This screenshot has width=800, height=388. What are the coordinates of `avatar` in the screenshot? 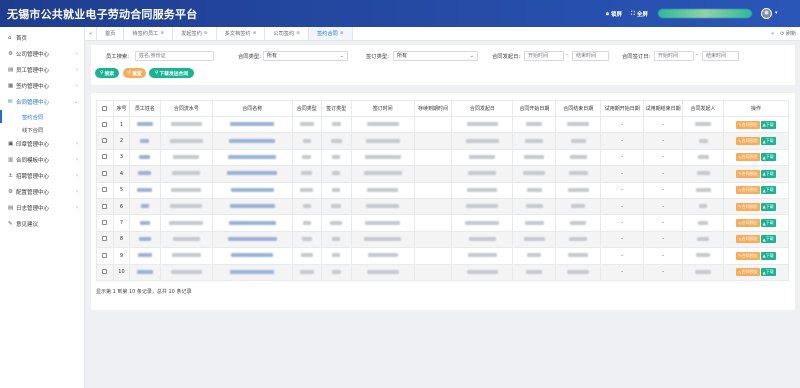 It's located at (766, 13).